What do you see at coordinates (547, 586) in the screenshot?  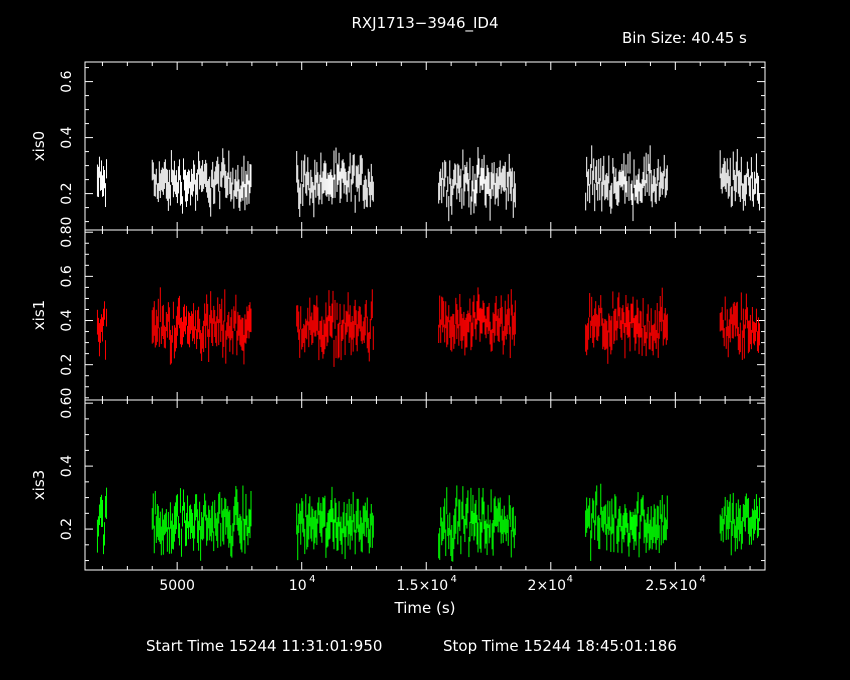 I see `x-tick-label: 2×10` at bounding box center [547, 586].